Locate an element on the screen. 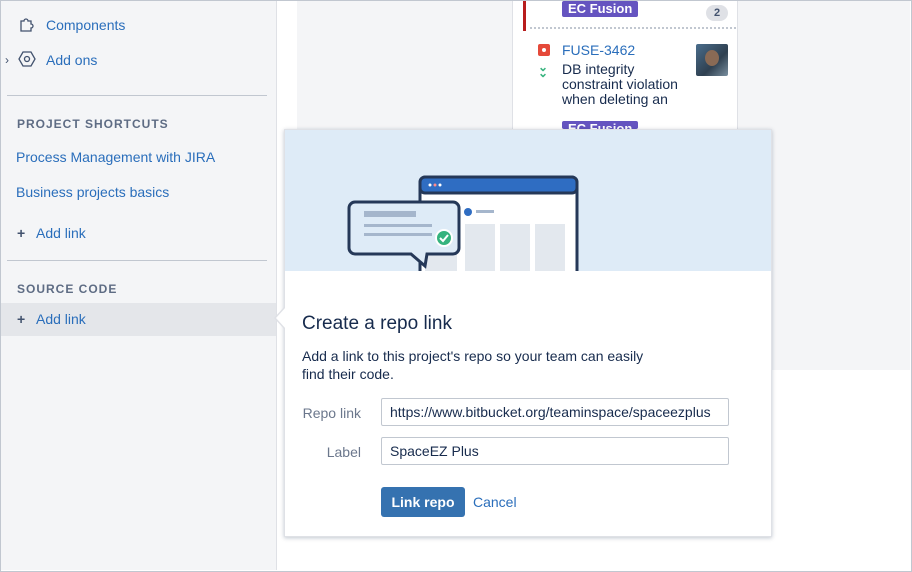 The height and width of the screenshot is (572, 912). hexagon-icon is located at coordinates (27, 59).